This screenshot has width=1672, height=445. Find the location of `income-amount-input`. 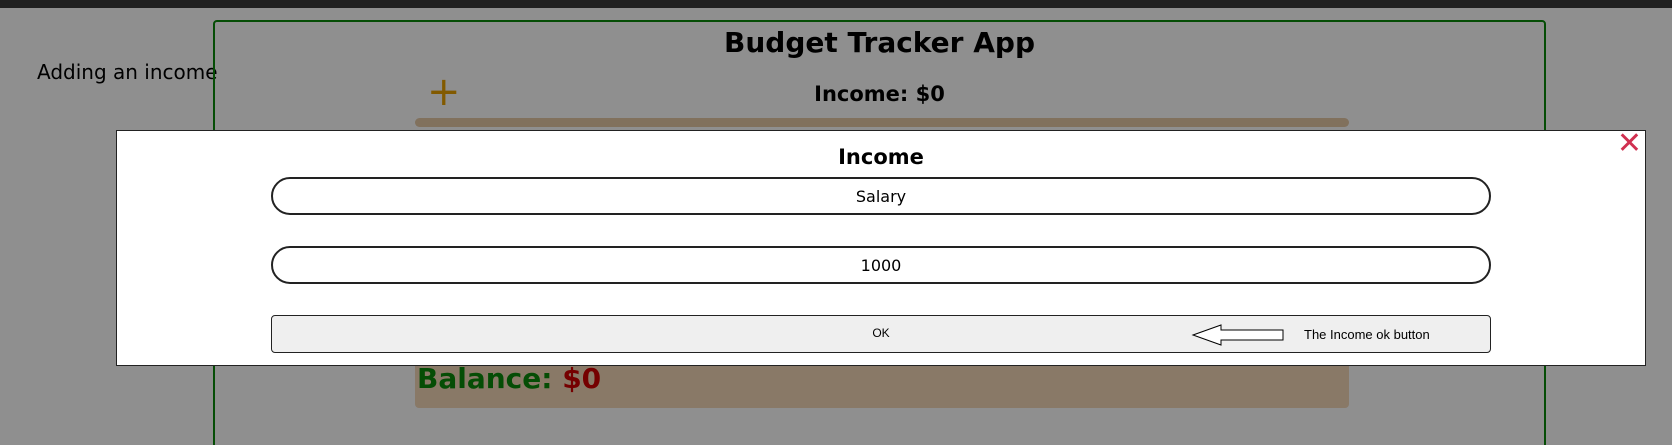

income-amount-input is located at coordinates (881, 265).